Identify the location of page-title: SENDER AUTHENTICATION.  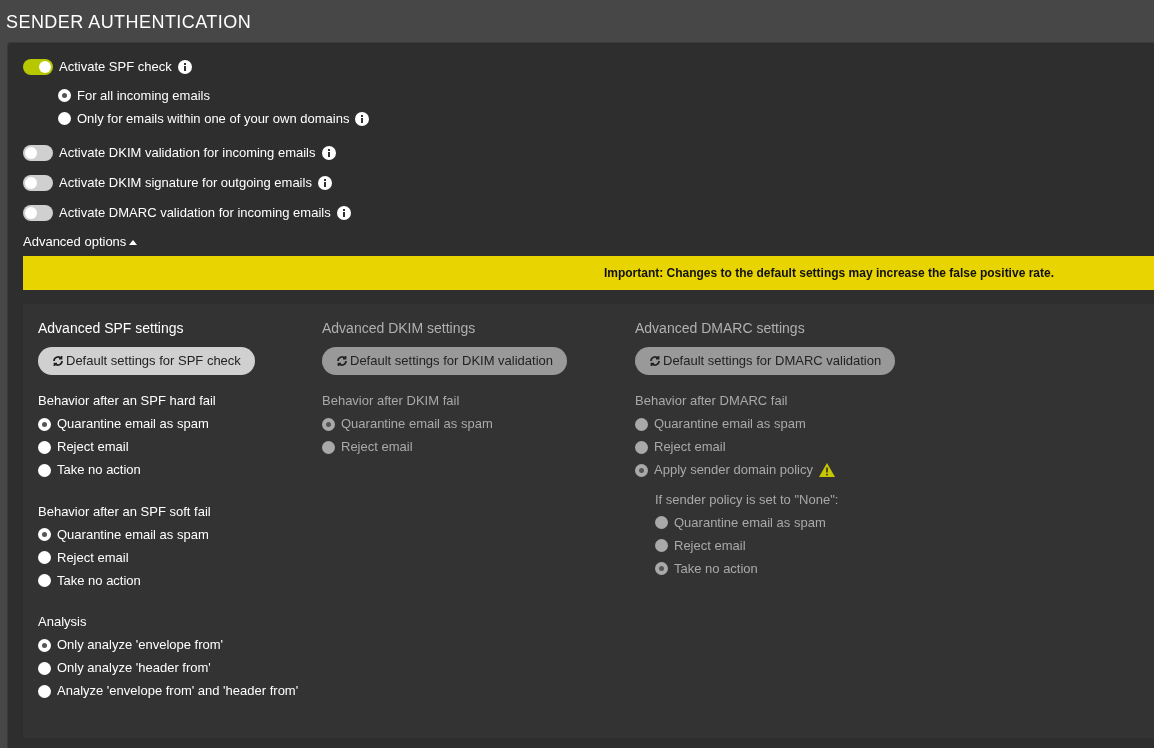
(129, 22).